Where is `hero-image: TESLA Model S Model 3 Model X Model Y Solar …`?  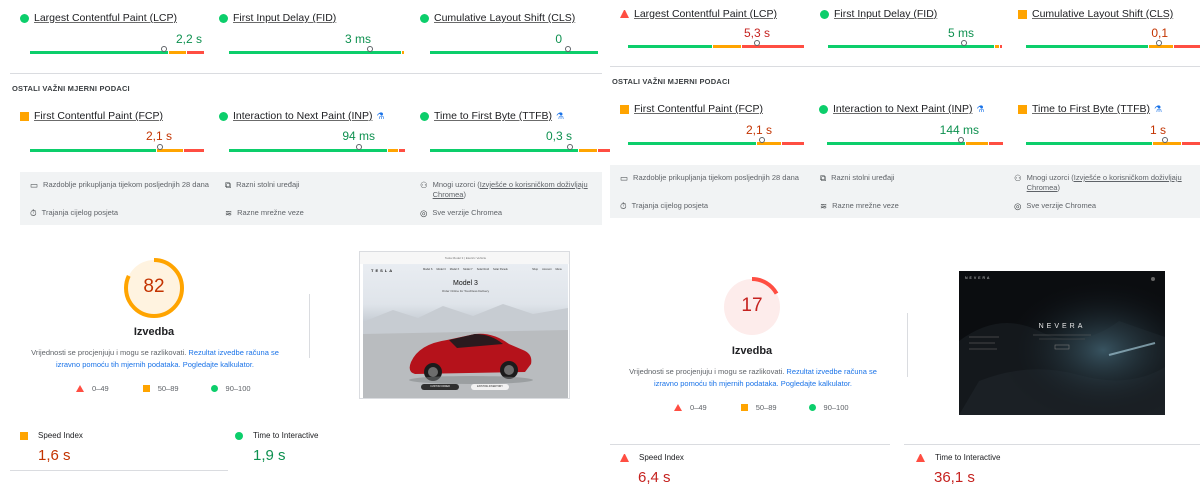 hero-image: TESLA Model S Model 3 Model X Model Y Solar … is located at coordinates (465, 331).